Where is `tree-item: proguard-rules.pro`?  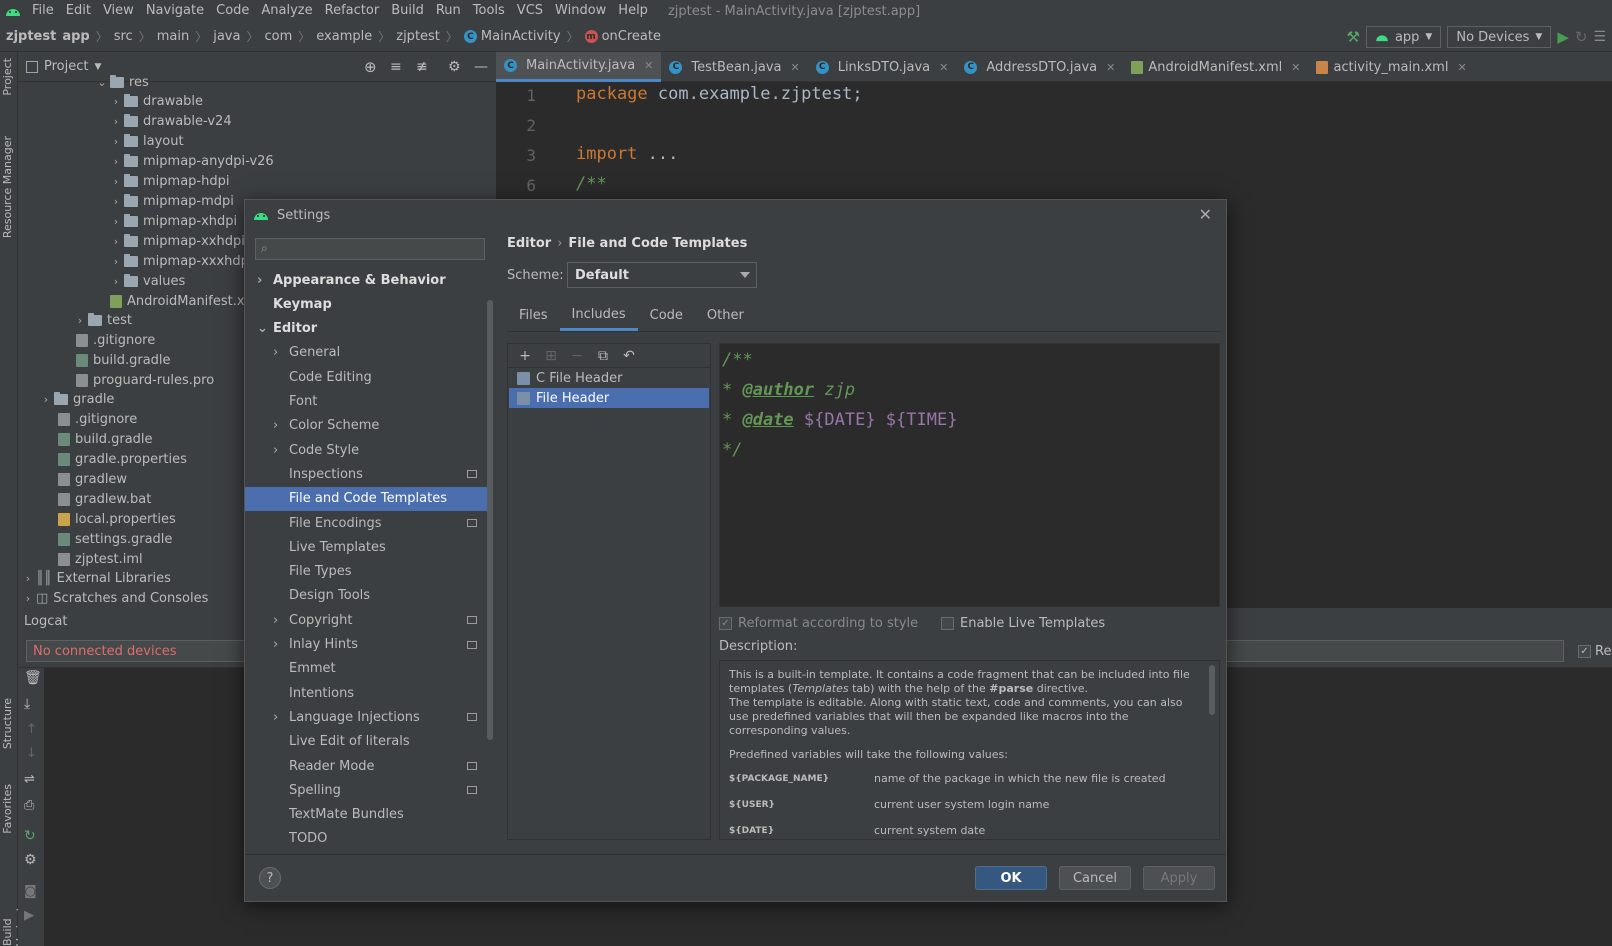 tree-item: proguard-rules.pro is located at coordinates (145, 380).